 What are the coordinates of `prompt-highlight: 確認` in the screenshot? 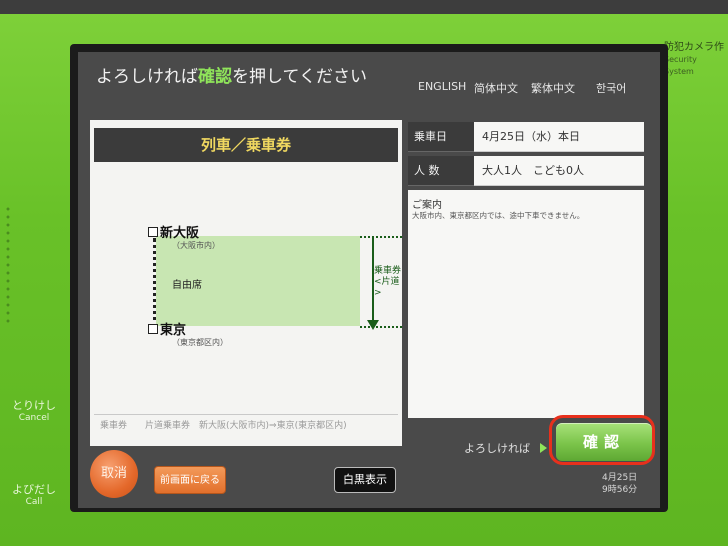 It's located at (215, 77).